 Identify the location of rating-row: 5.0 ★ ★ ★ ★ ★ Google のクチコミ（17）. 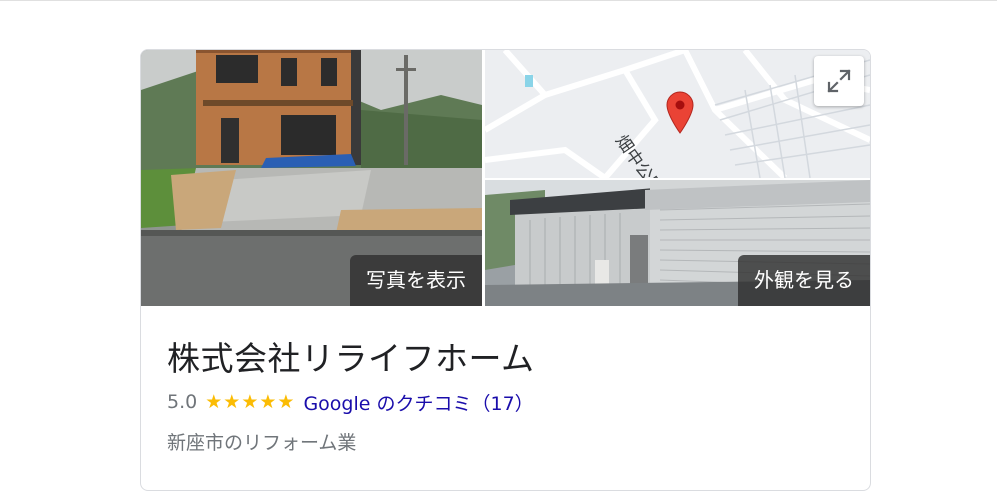
(350, 402).